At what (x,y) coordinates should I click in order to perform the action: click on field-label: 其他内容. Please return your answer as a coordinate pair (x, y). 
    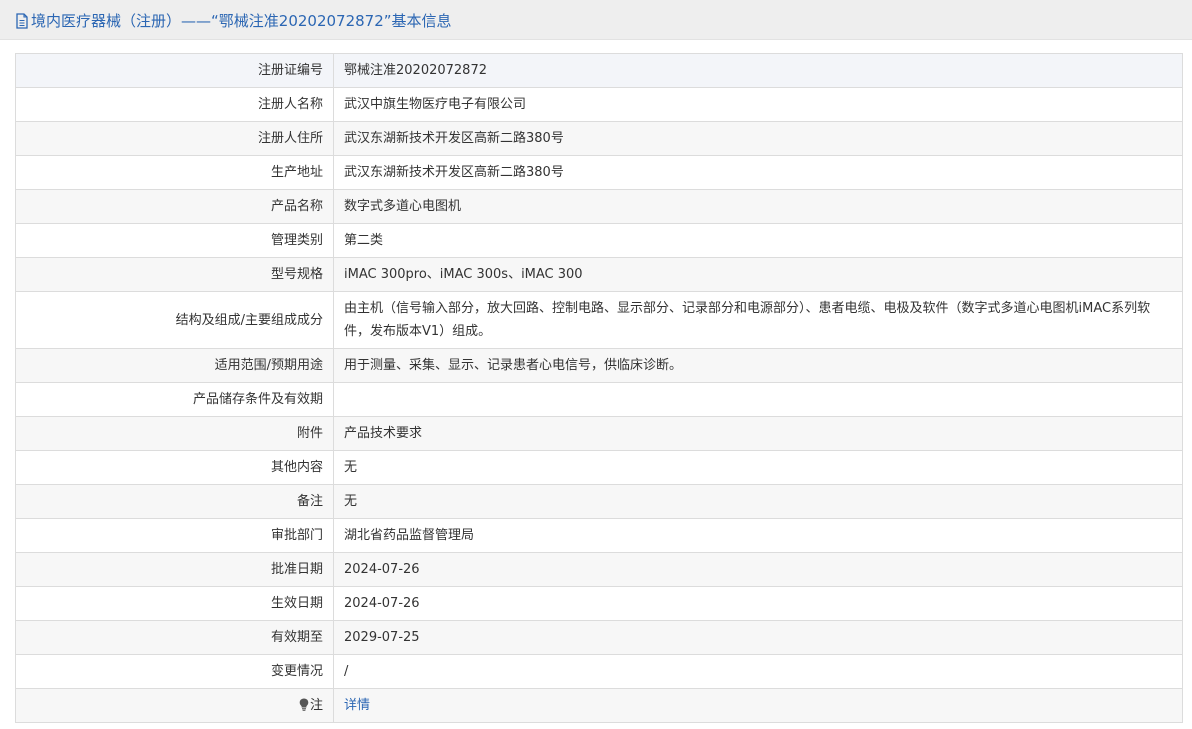
    Looking at the image, I should click on (174, 467).